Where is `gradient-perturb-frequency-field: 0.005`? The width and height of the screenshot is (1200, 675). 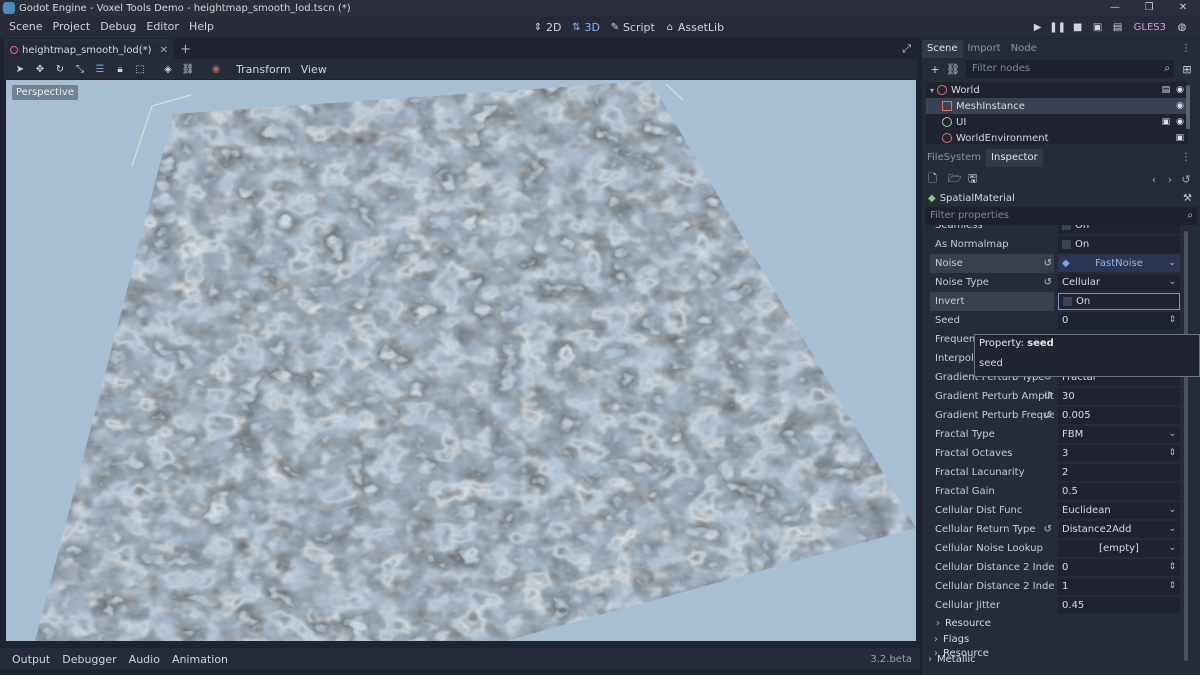
gradient-perturb-frequency-field: 0.005 is located at coordinates (1119, 415).